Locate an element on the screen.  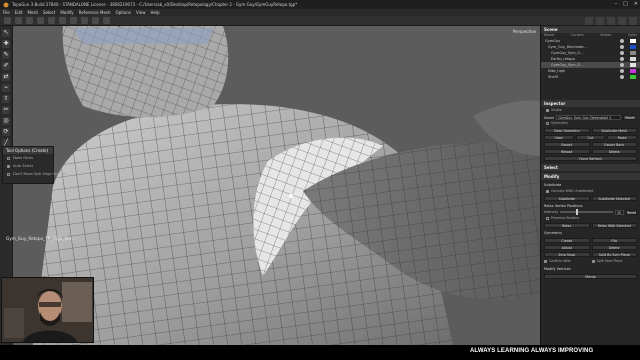
visible-toggle: Visible is located at coordinates (590, 110).